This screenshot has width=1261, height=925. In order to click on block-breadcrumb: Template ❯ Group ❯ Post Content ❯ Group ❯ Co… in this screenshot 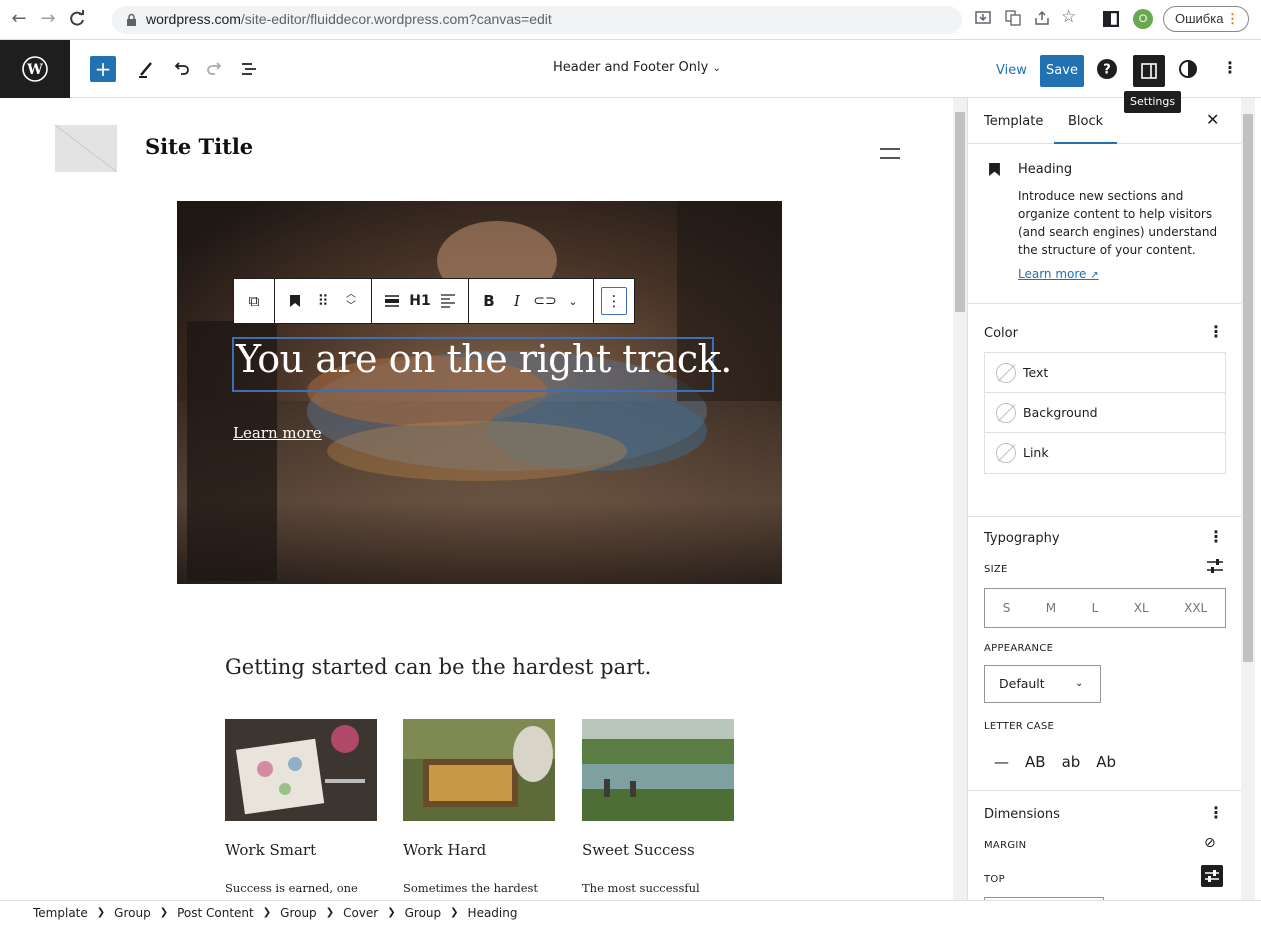, I will do `click(630, 912)`.